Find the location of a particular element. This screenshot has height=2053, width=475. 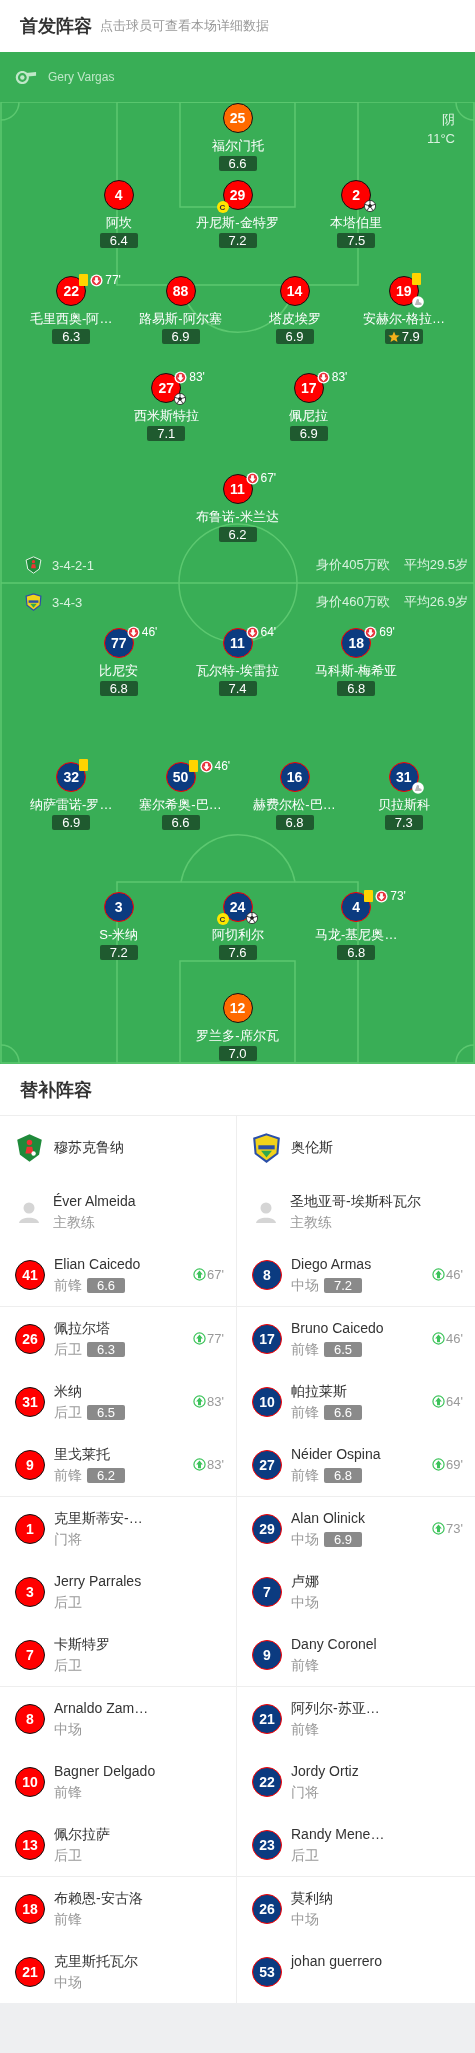

player-name: 罗兰多-席尔瓦 is located at coordinates (237, 1036).